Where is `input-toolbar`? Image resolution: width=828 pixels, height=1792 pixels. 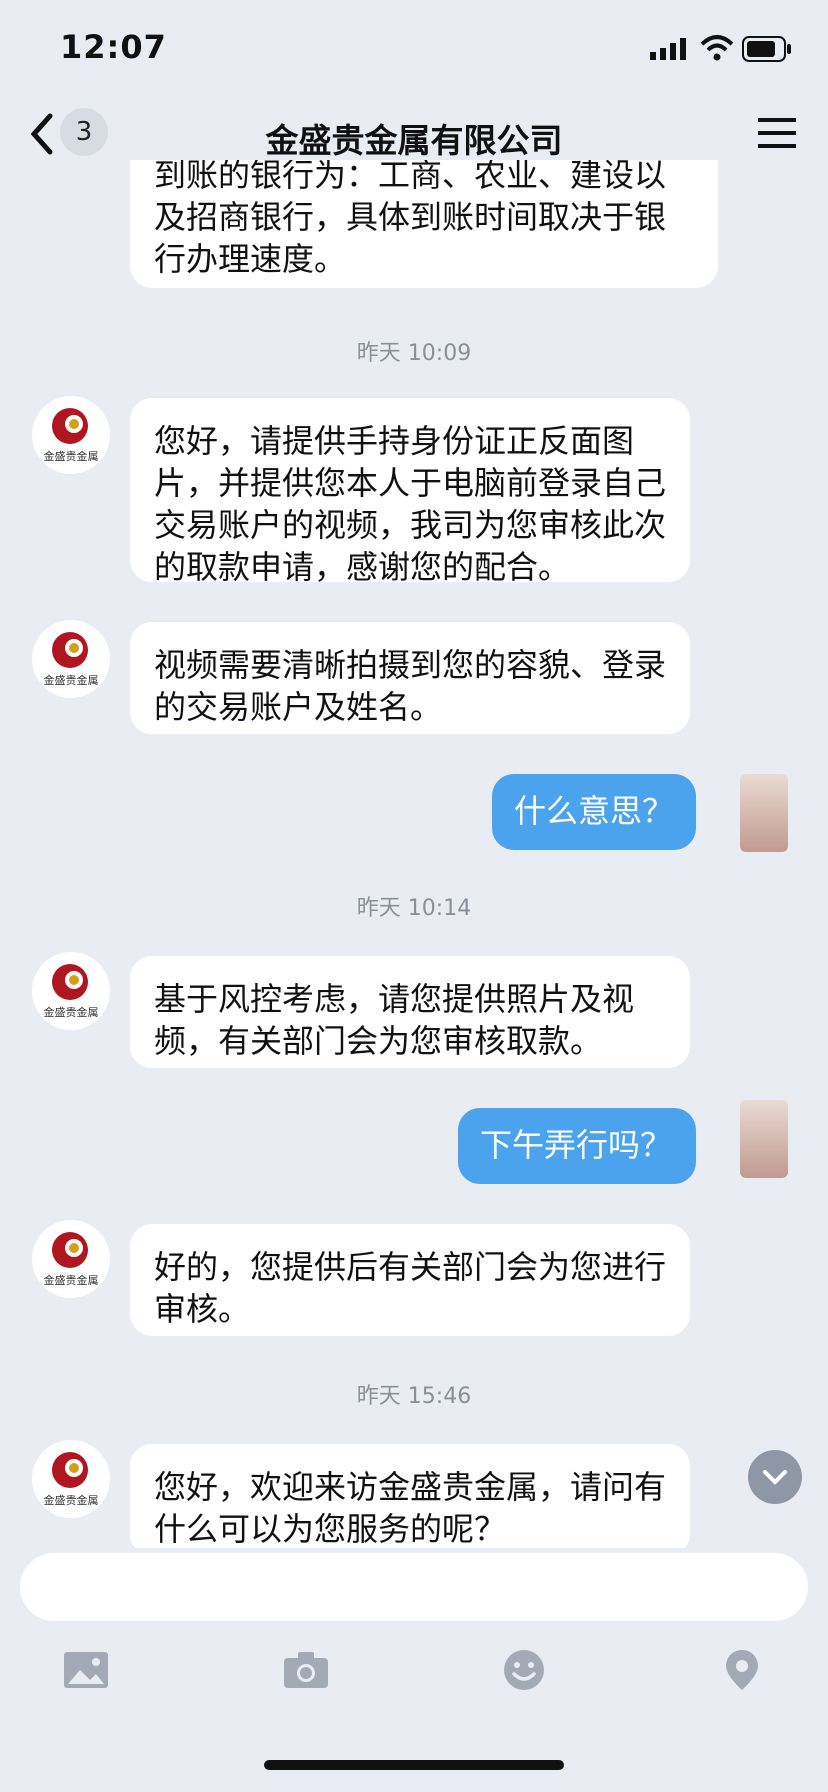 input-toolbar is located at coordinates (414, 1670).